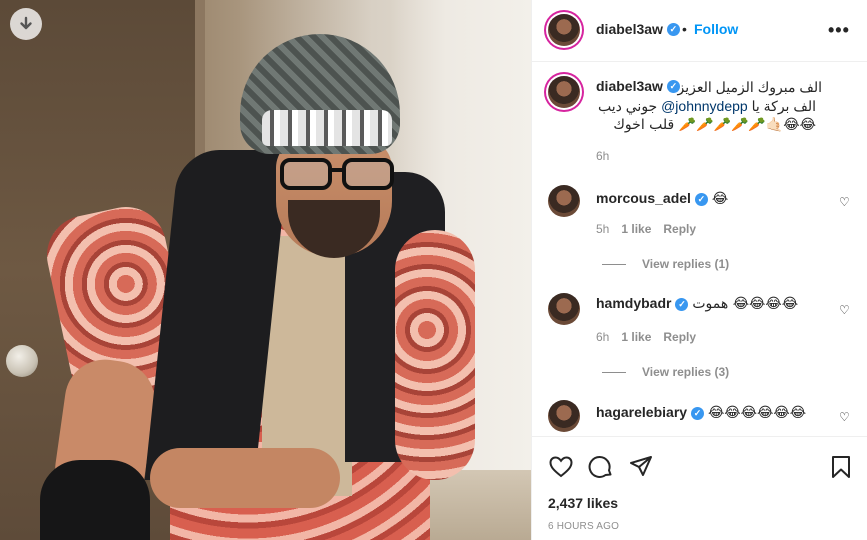 Image resolution: width=867 pixels, height=540 pixels. Describe the element at coordinates (643, 198) in the screenshot. I see `commenter-username: morcous_adel` at that location.